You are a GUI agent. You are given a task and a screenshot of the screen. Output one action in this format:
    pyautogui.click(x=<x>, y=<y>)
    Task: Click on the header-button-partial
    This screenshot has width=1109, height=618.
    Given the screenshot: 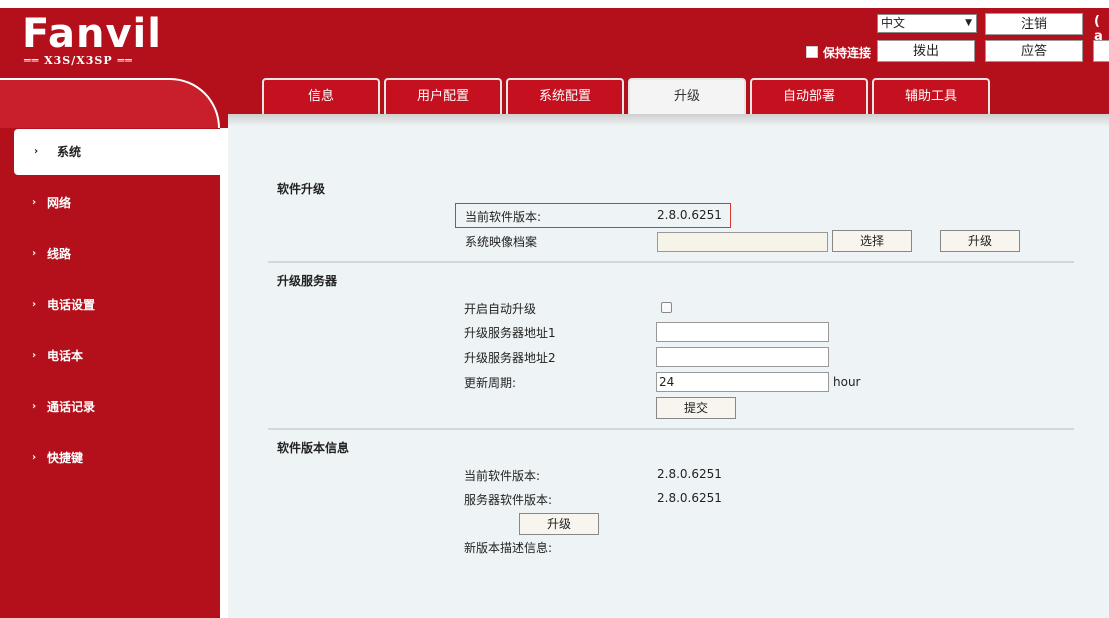 What is the action you would take?
    pyautogui.click(x=1101, y=51)
    